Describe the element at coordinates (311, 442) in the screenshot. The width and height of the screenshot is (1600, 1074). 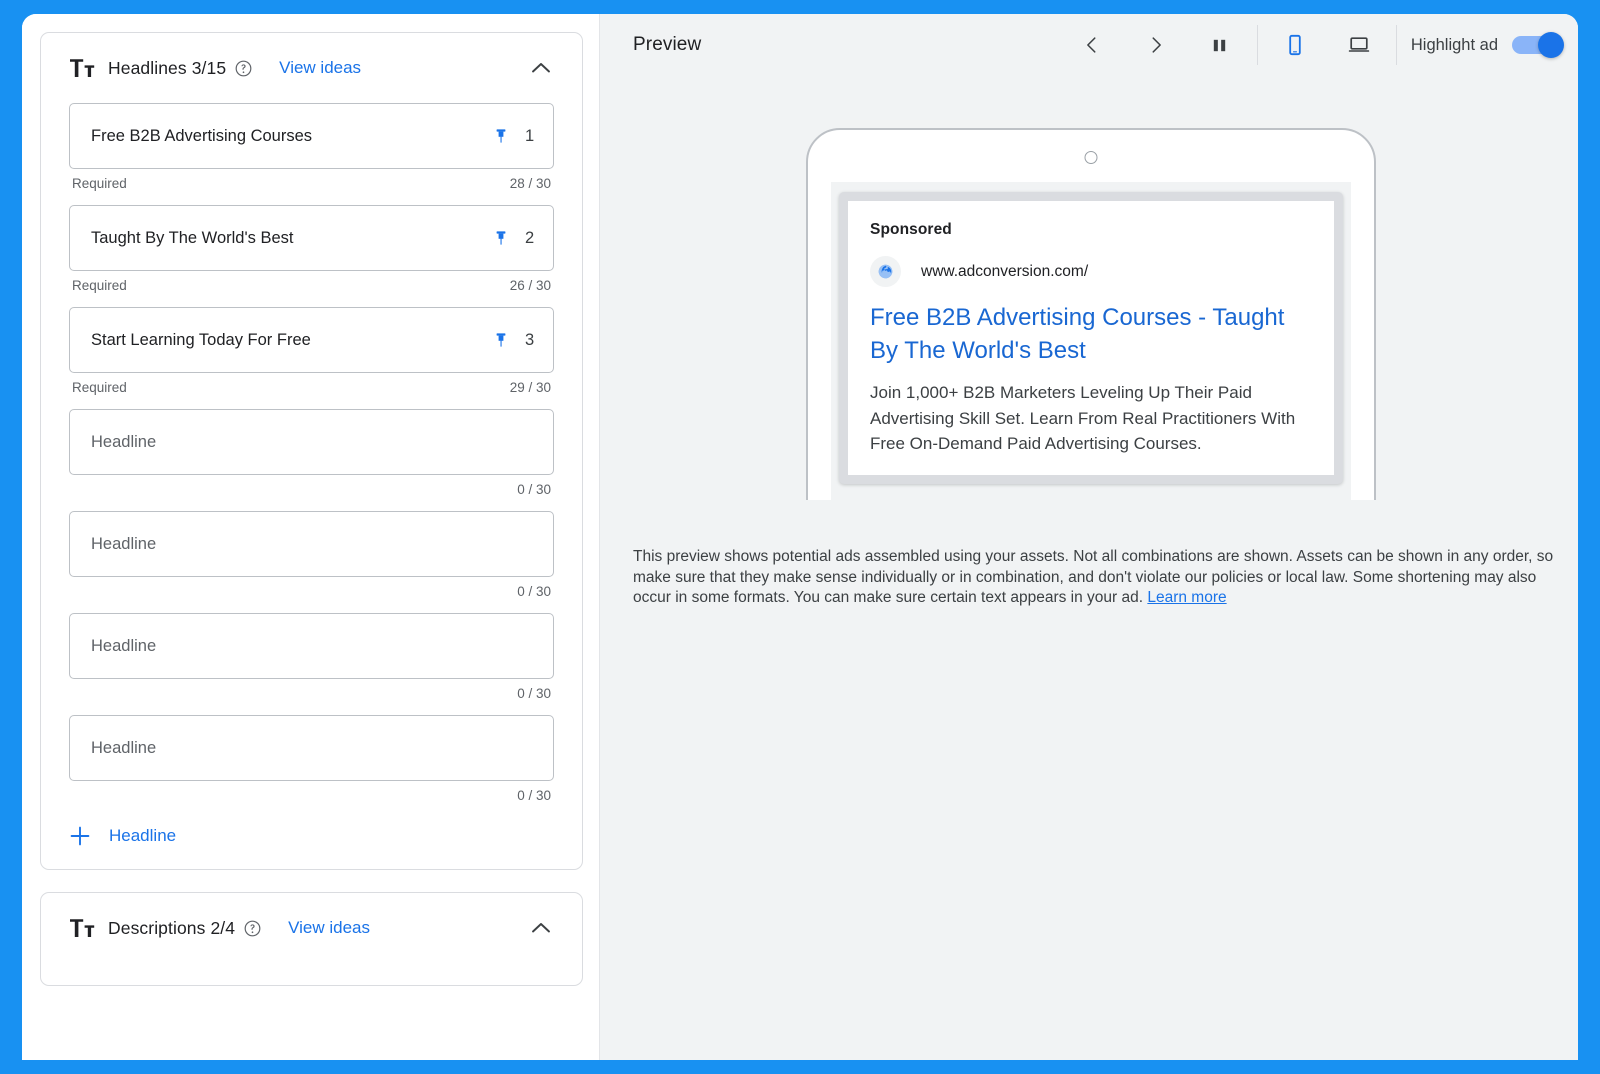
I see `headline-input-4: Headline` at that location.